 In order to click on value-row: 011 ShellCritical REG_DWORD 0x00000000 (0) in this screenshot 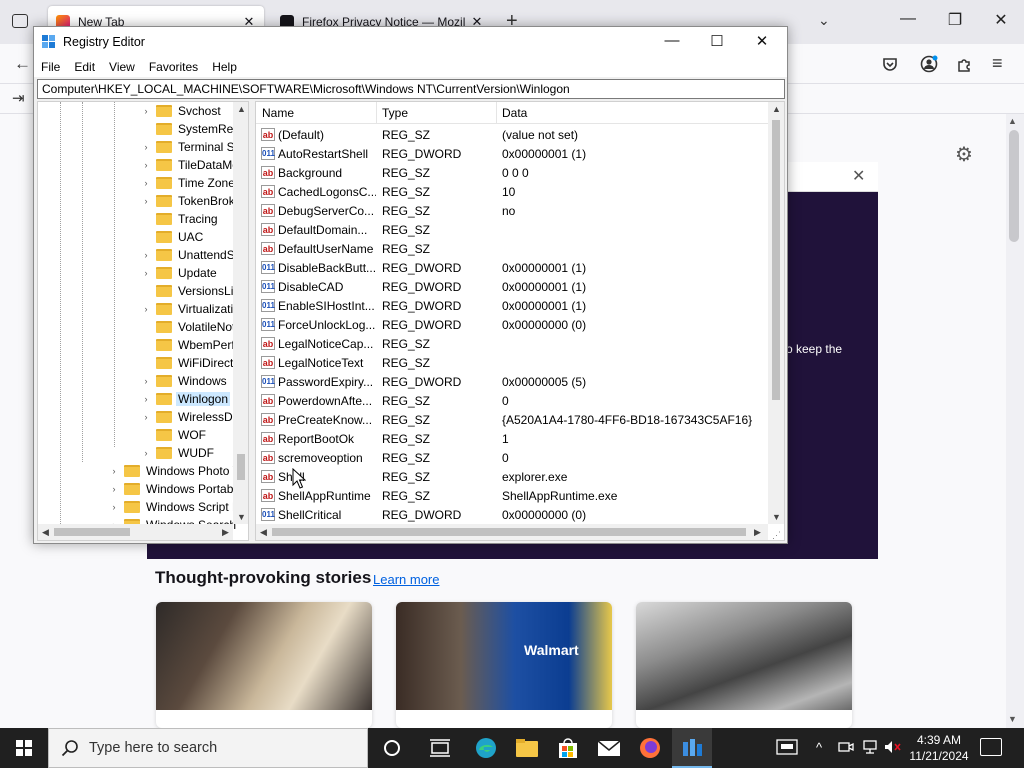, I will do `click(512, 514)`.